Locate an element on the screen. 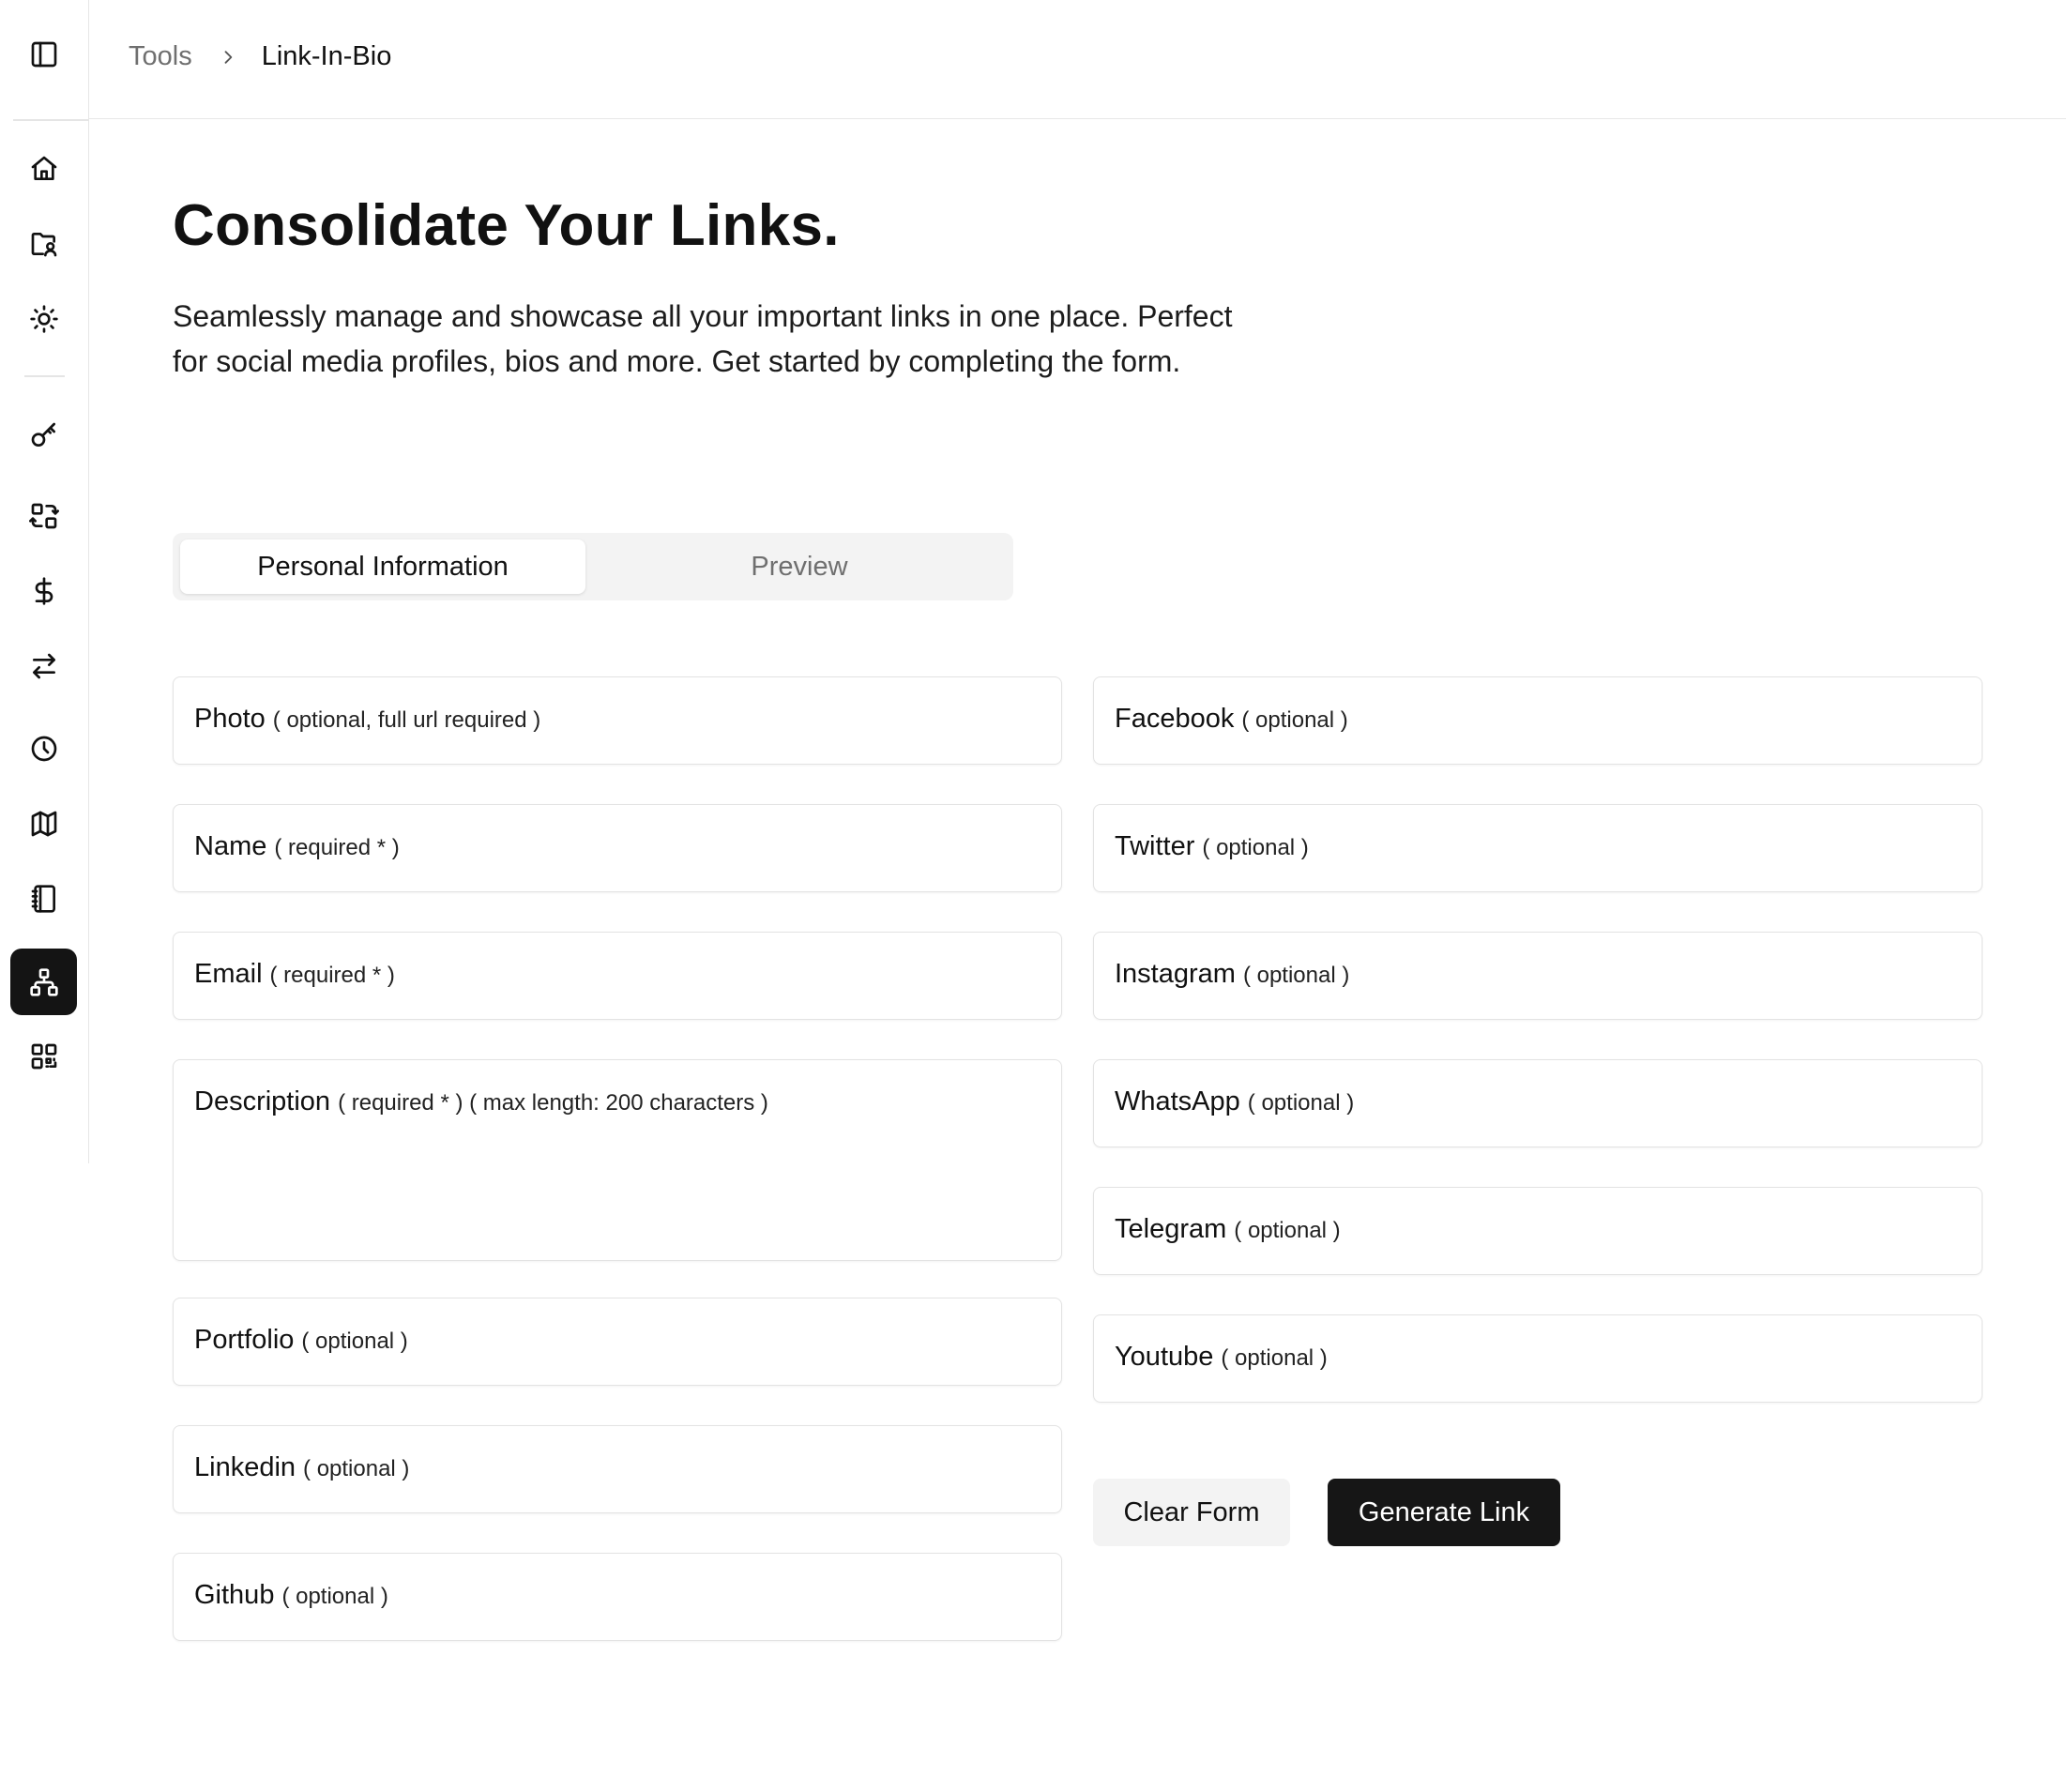  sun-icon is located at coordinates (43, 318).